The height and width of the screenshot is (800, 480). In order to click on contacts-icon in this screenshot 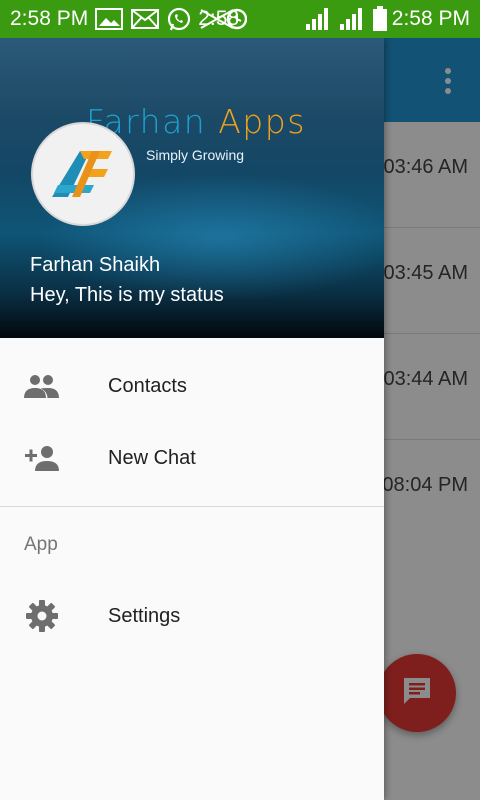, I will do `click(42, 386)`.